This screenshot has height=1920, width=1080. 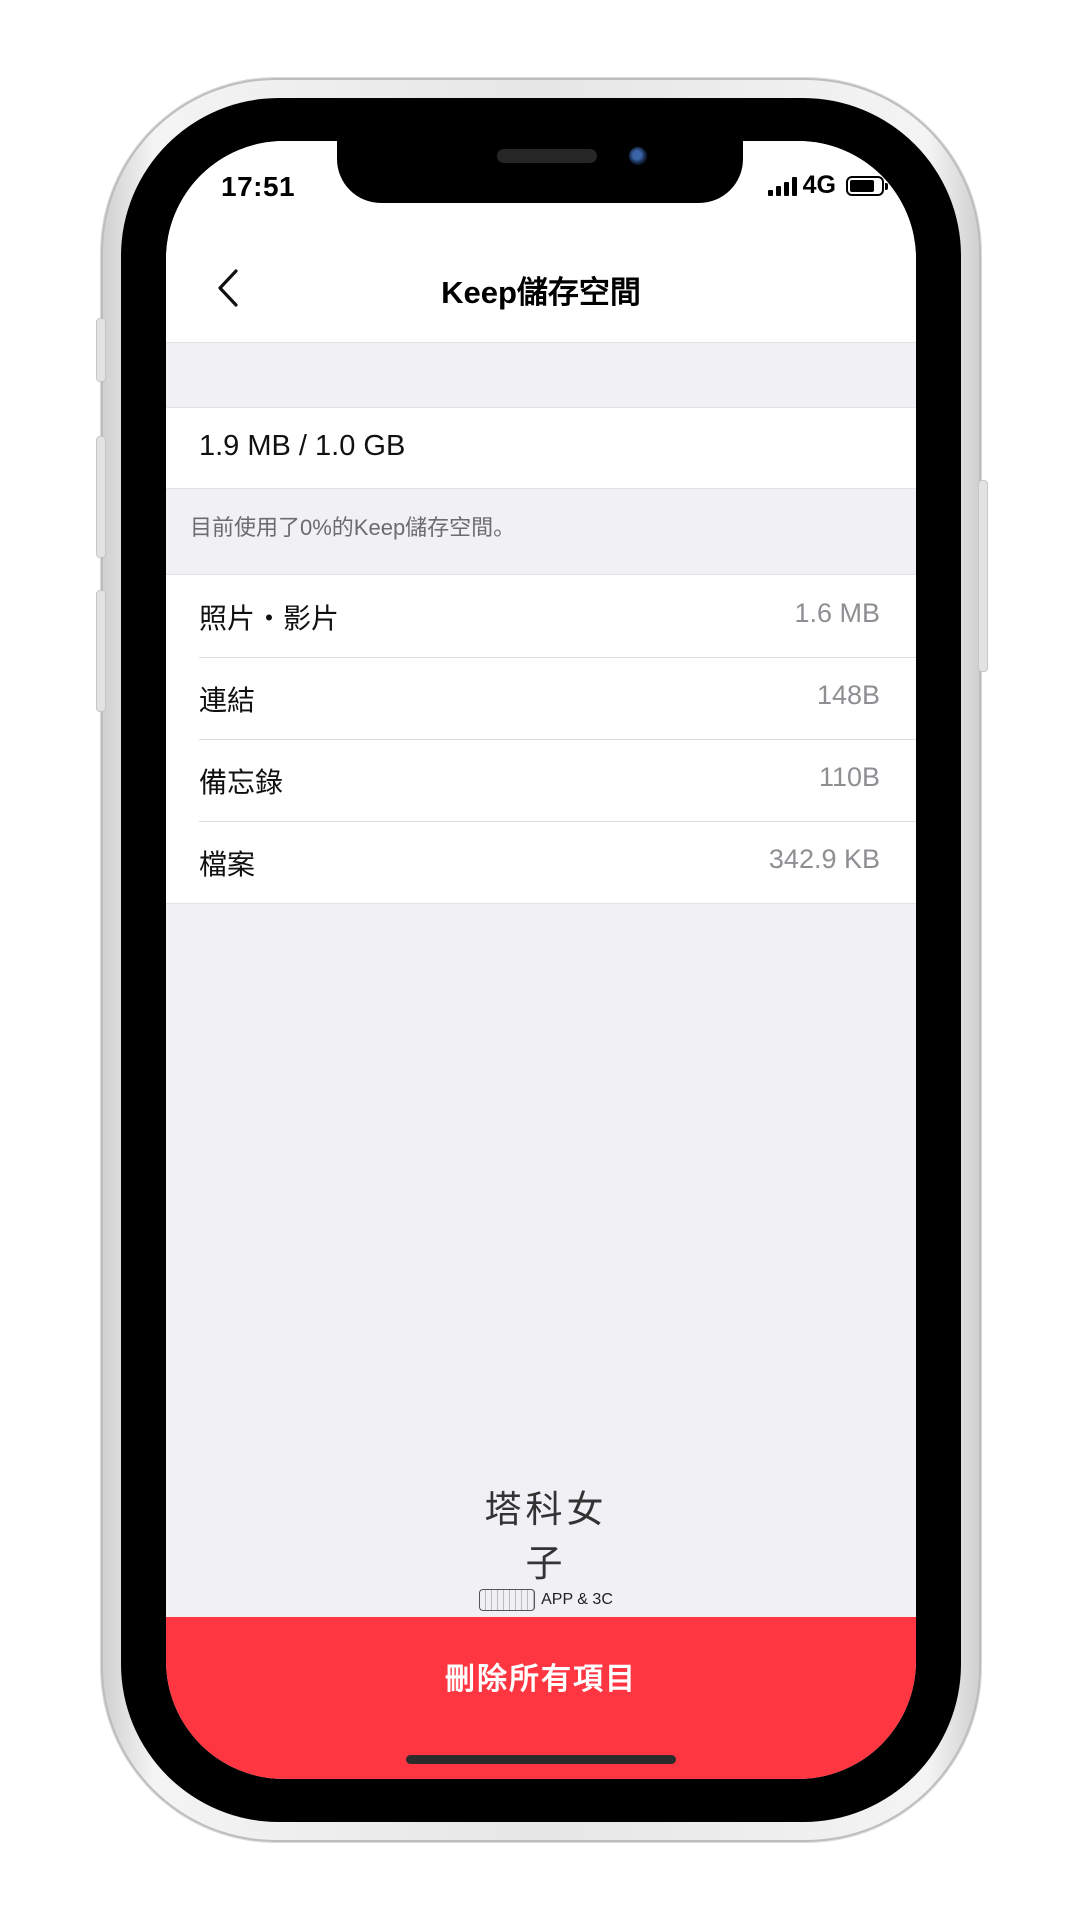 I want to click on front-camera, so click(x=638, y=156).